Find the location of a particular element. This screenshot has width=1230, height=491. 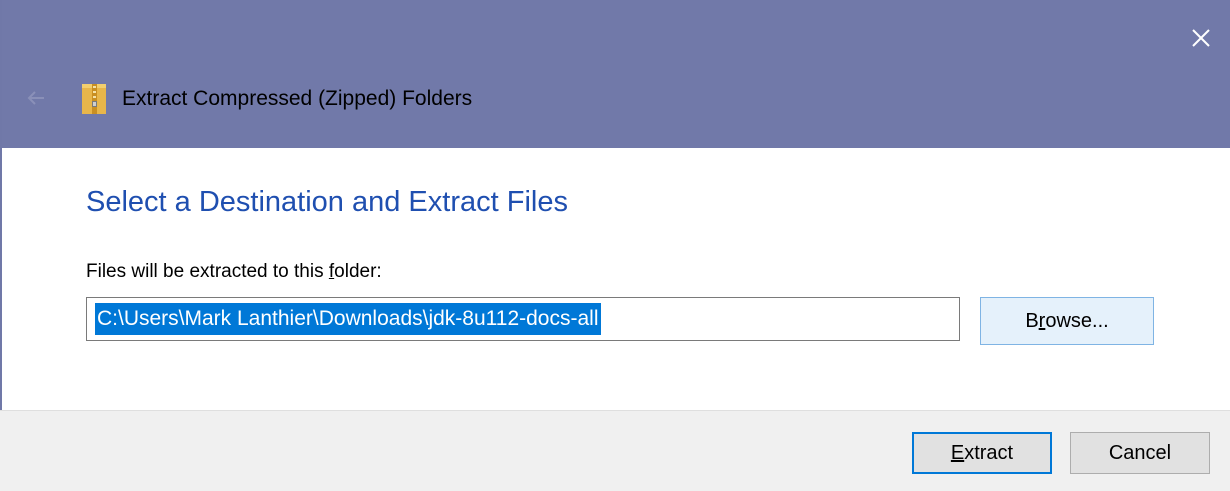

destination-label: Files will be extracted to this folder: is located at coordinates (234, 272).